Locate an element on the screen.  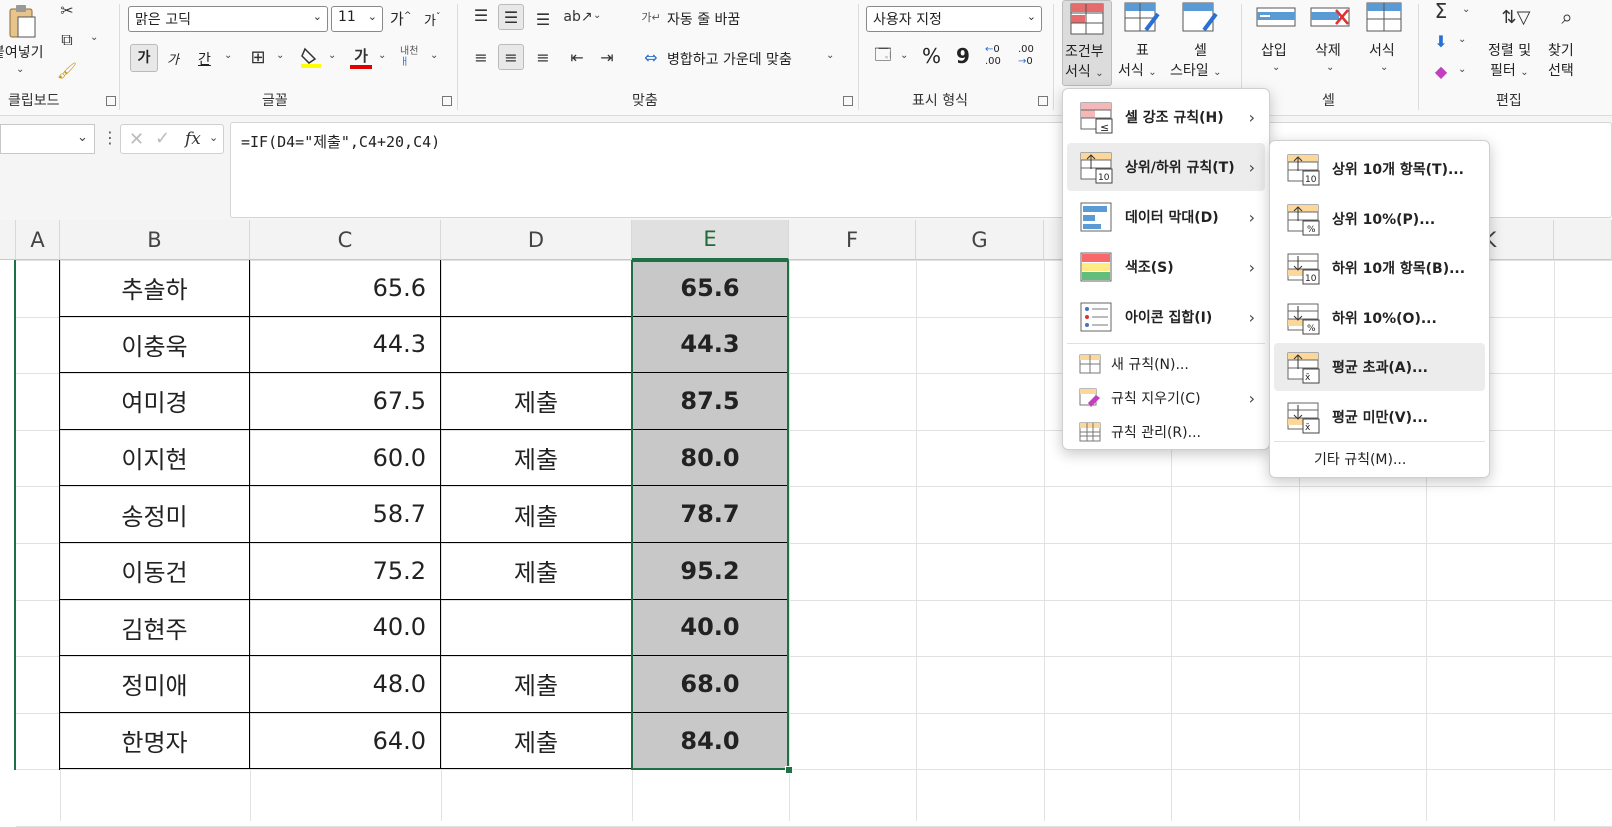
menu-item-clear-rules: 규칙 지우기(C) › is located at coordinates (1166, 398).